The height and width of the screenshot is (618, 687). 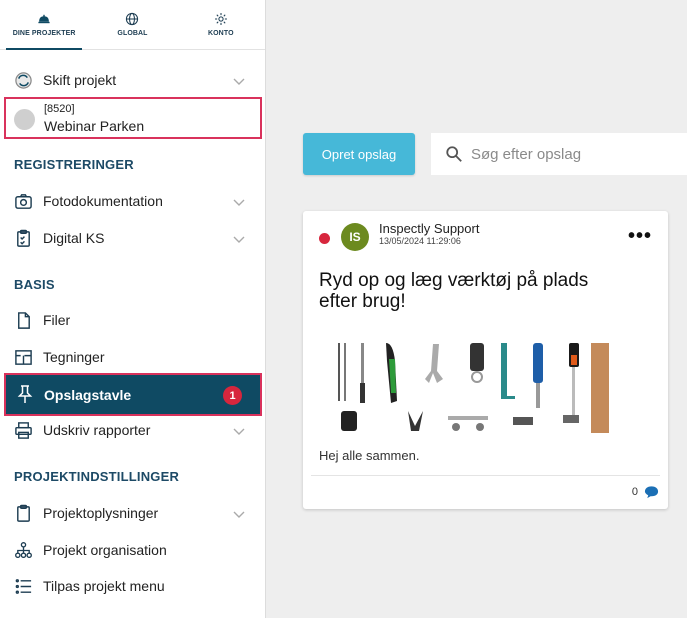 I want to click on organization-icon, so click(x=23, y=550).